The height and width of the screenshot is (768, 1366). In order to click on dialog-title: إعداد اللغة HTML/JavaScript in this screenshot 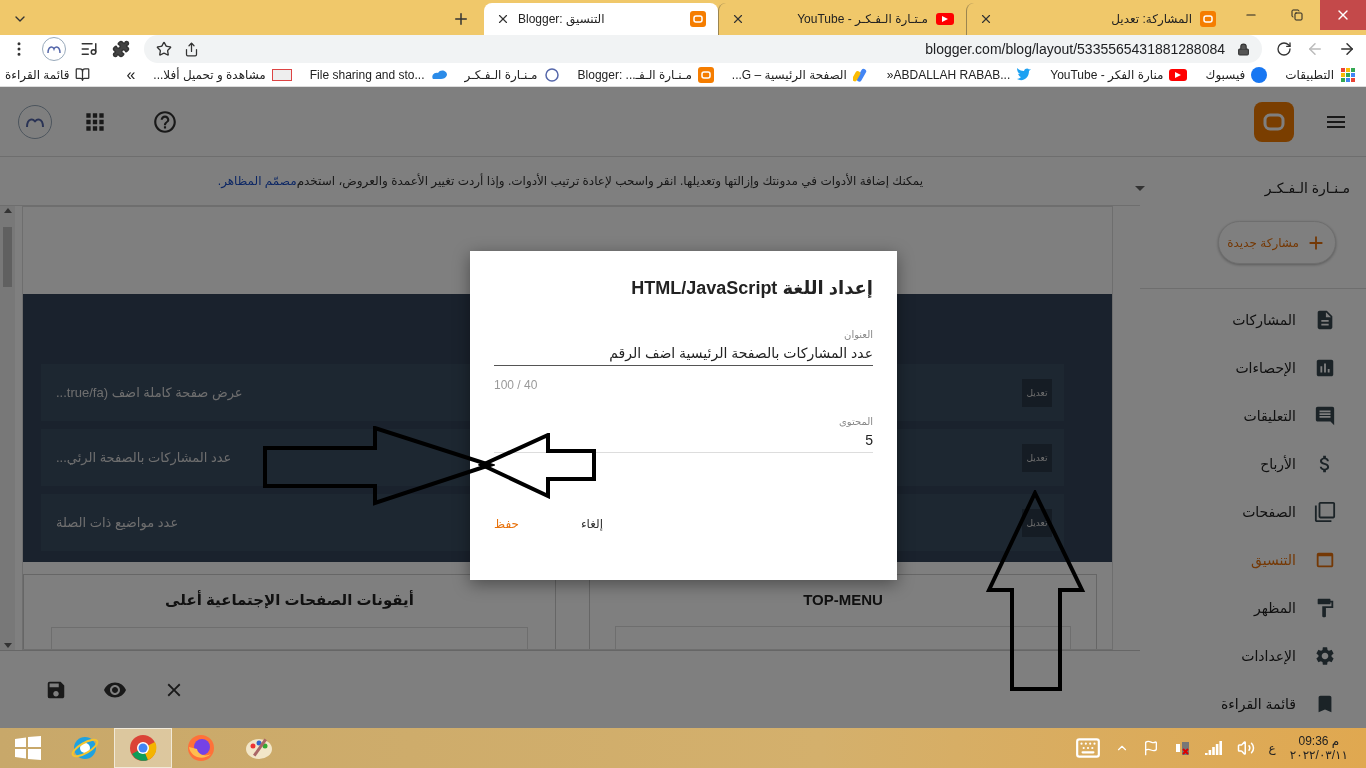, I will do `click(751, 288)`.